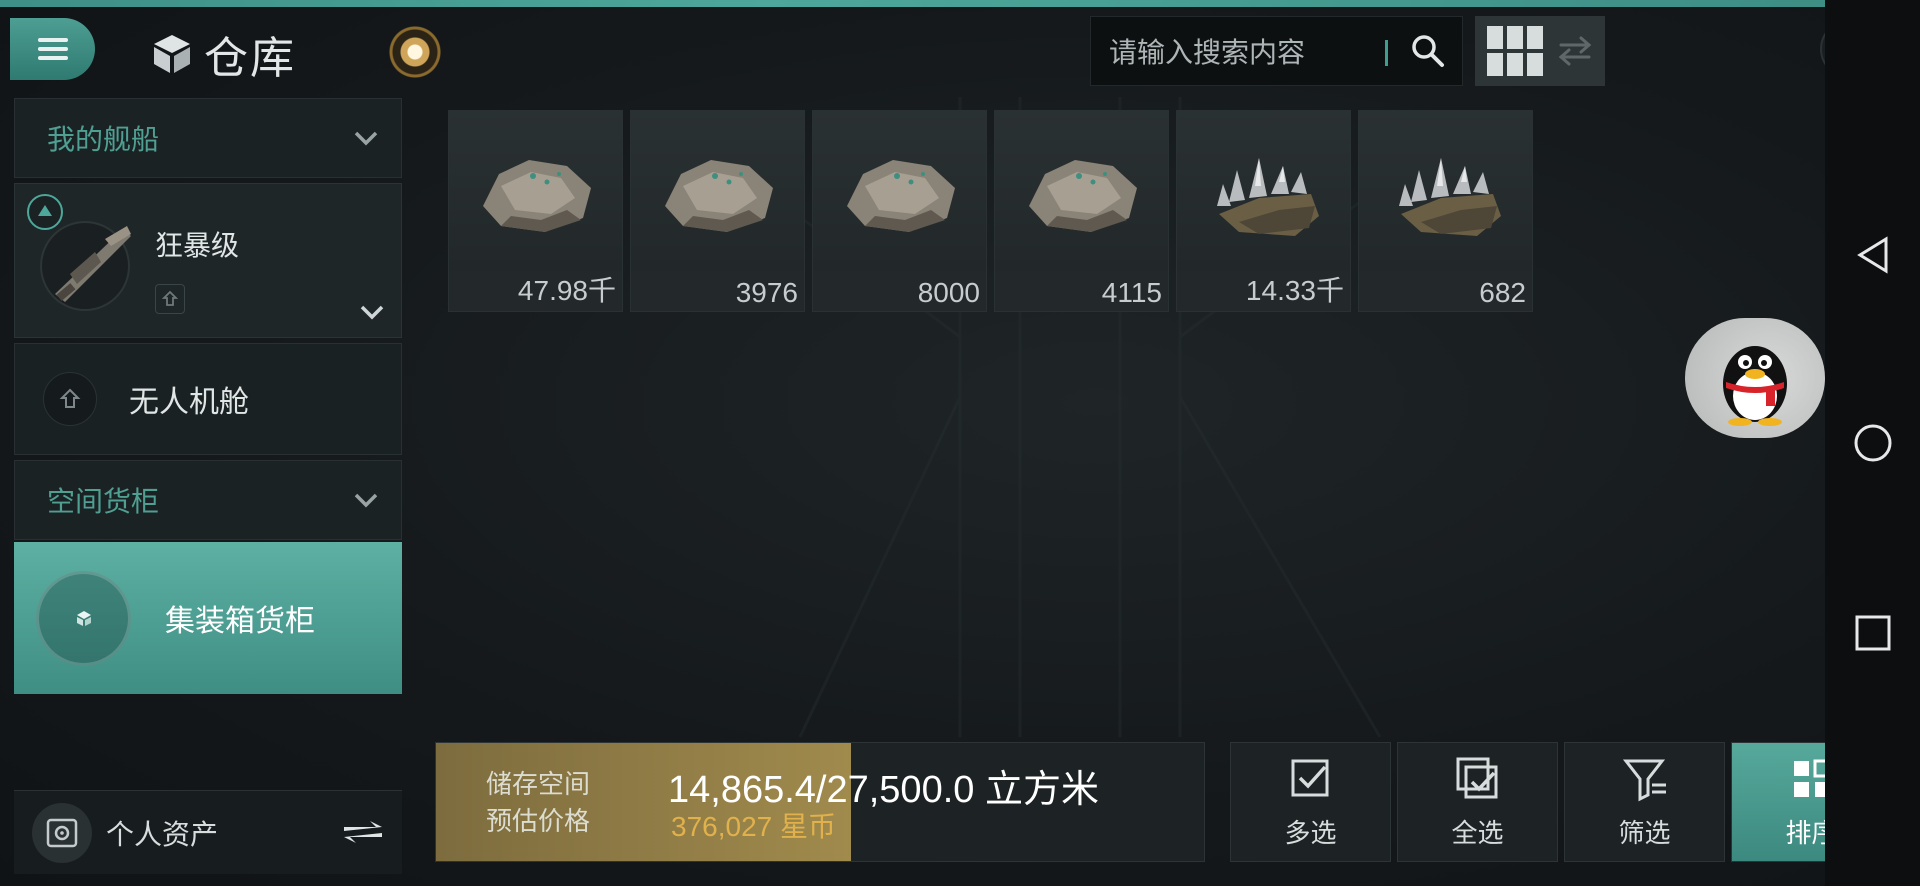  What do you see at coordinates (1502, 292) in the screenshot?
I see `item-quantity: 682` at bounding box center [1502, 292].